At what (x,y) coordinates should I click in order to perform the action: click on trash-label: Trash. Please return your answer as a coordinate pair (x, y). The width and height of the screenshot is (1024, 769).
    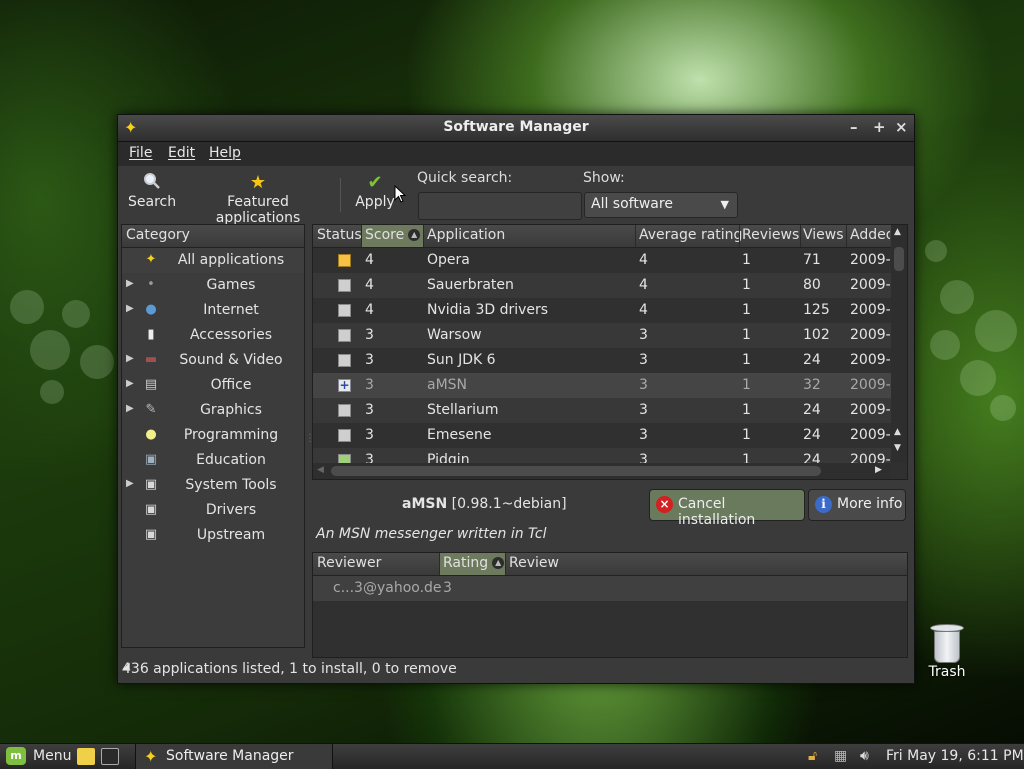
    Looking at the image, I should click on (947, 672).